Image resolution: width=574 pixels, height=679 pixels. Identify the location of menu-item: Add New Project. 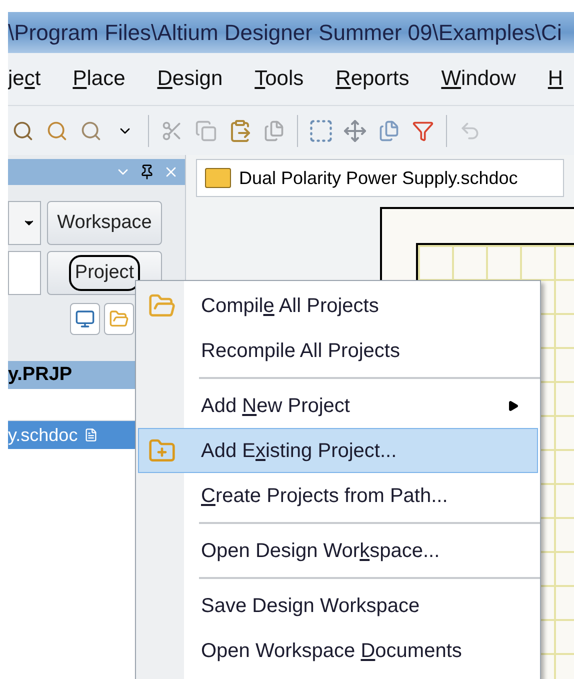
(338, 405).